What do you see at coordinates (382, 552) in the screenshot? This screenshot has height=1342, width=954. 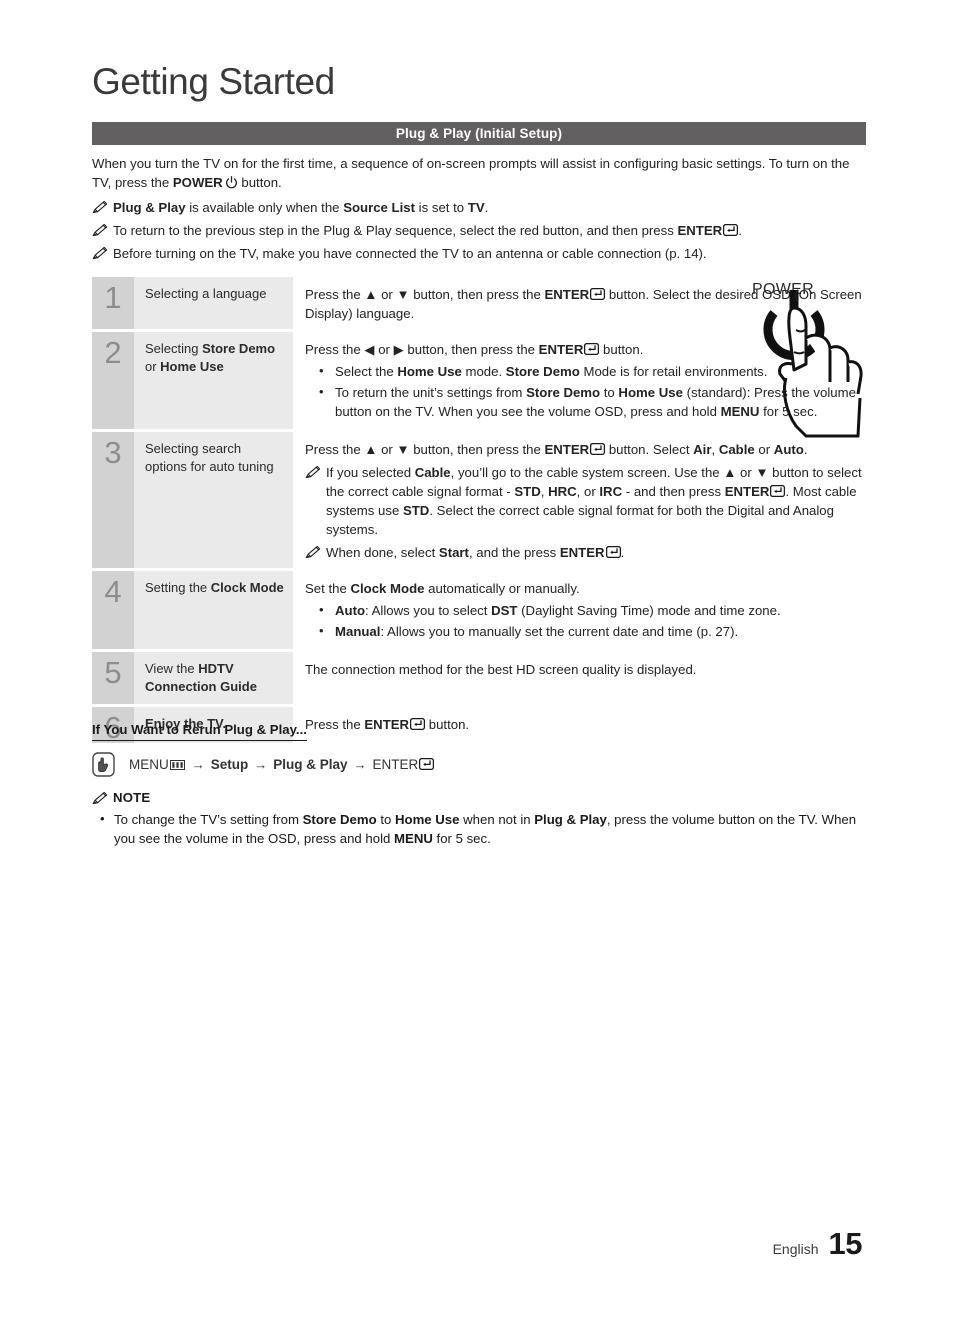 I see `body-text: When done, select` at bounding box center [382, 552].